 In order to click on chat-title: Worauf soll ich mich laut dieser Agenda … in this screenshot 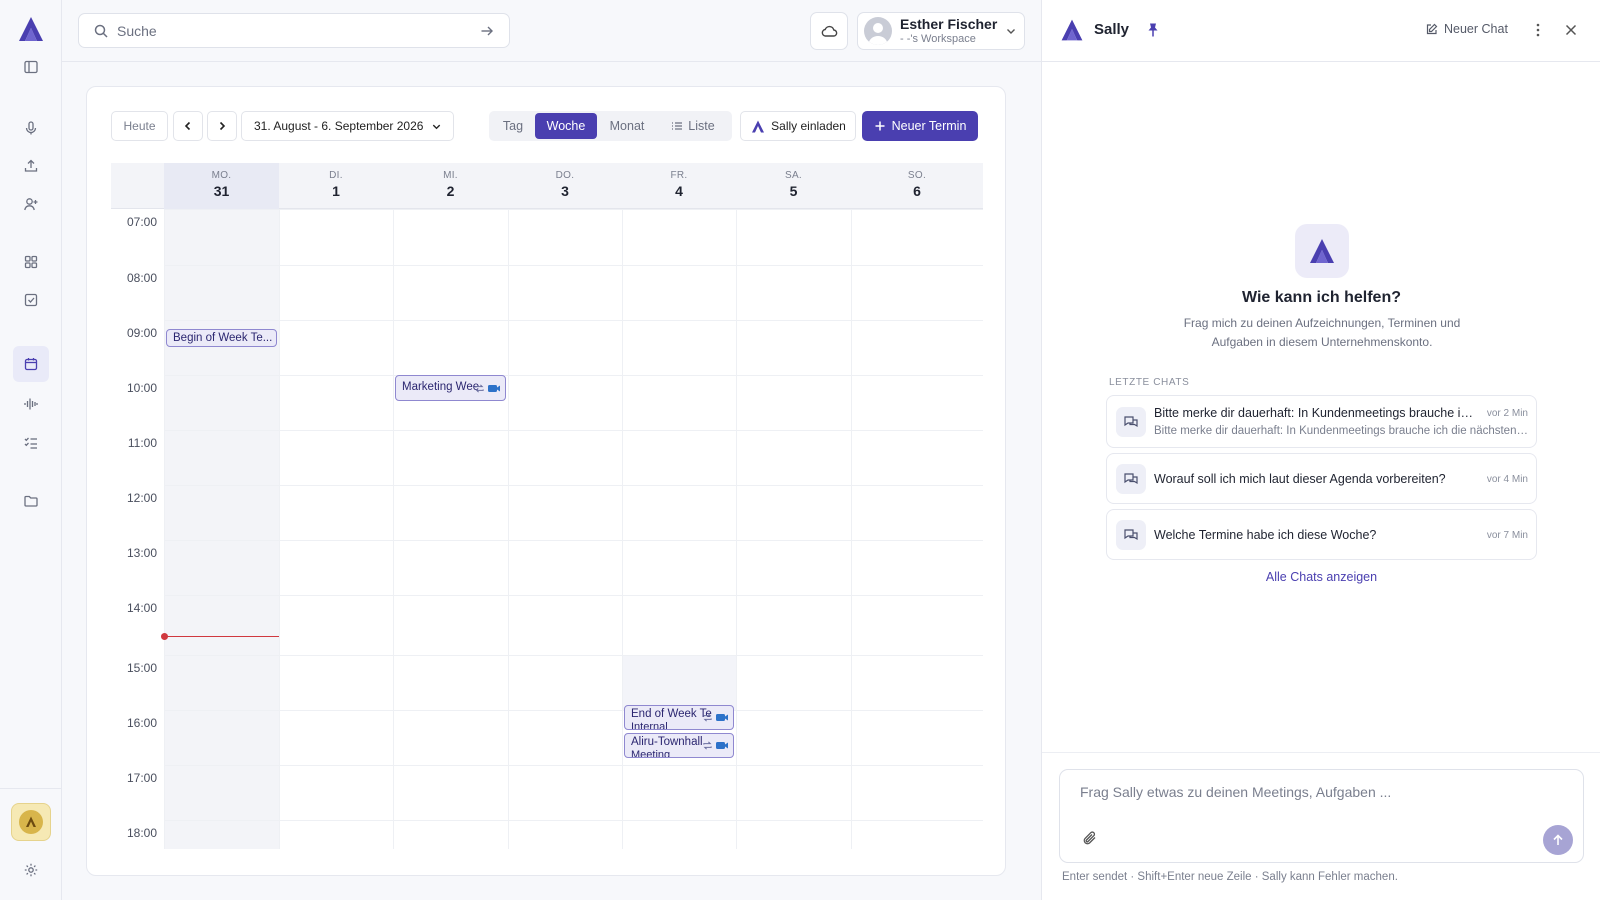, I will do `click(1300, 479)`.